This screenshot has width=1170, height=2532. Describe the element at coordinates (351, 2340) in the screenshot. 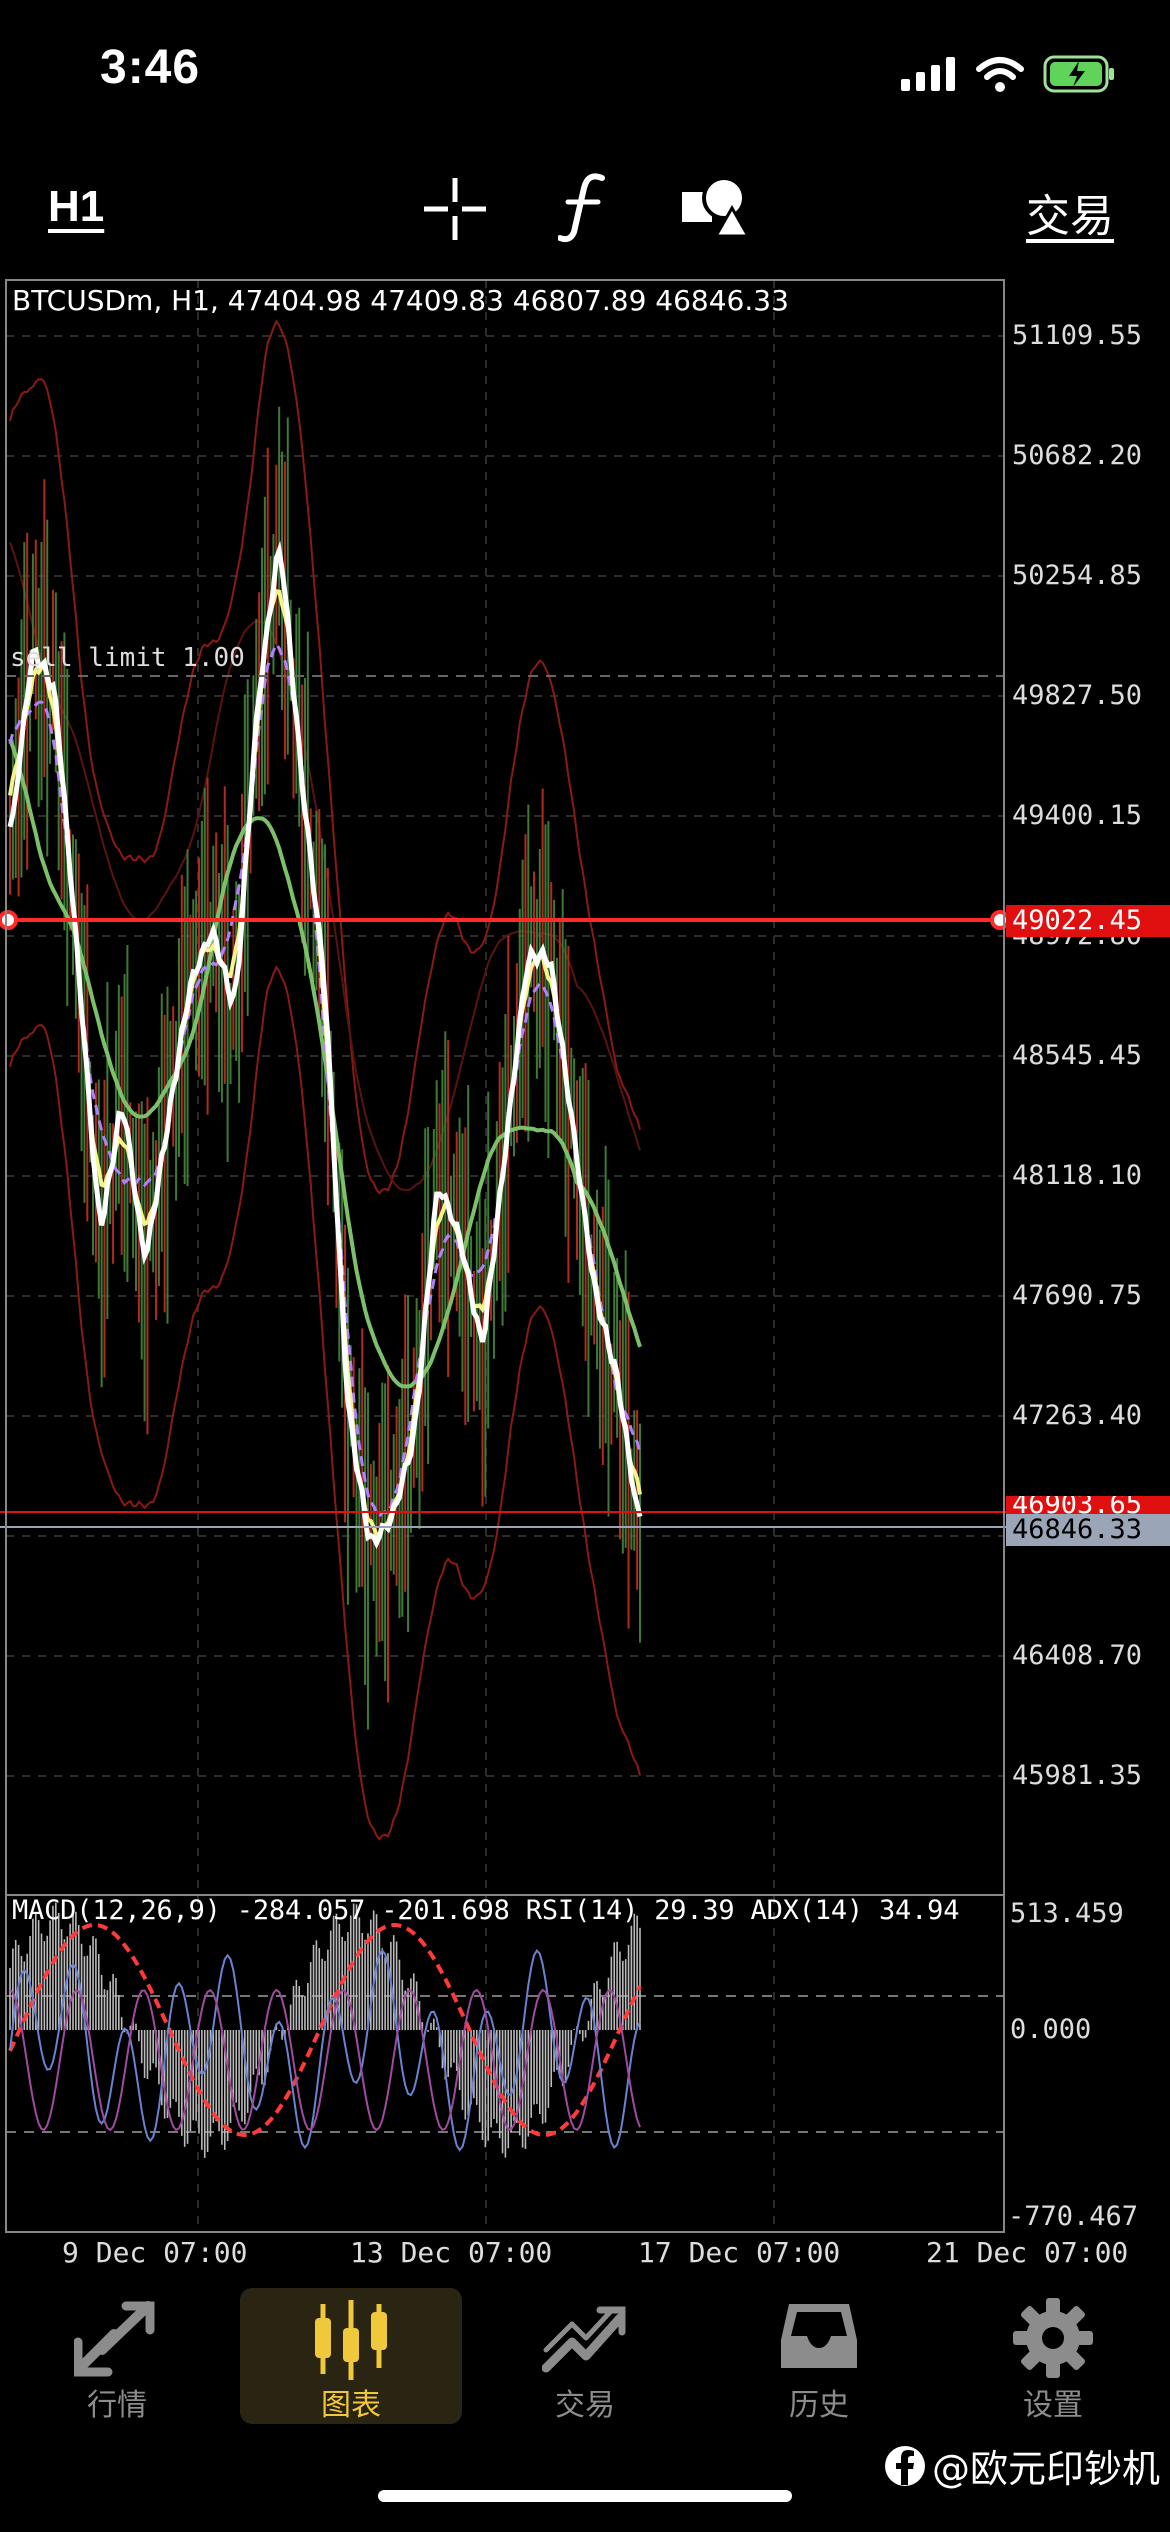

I see `candles-icon` at that location.